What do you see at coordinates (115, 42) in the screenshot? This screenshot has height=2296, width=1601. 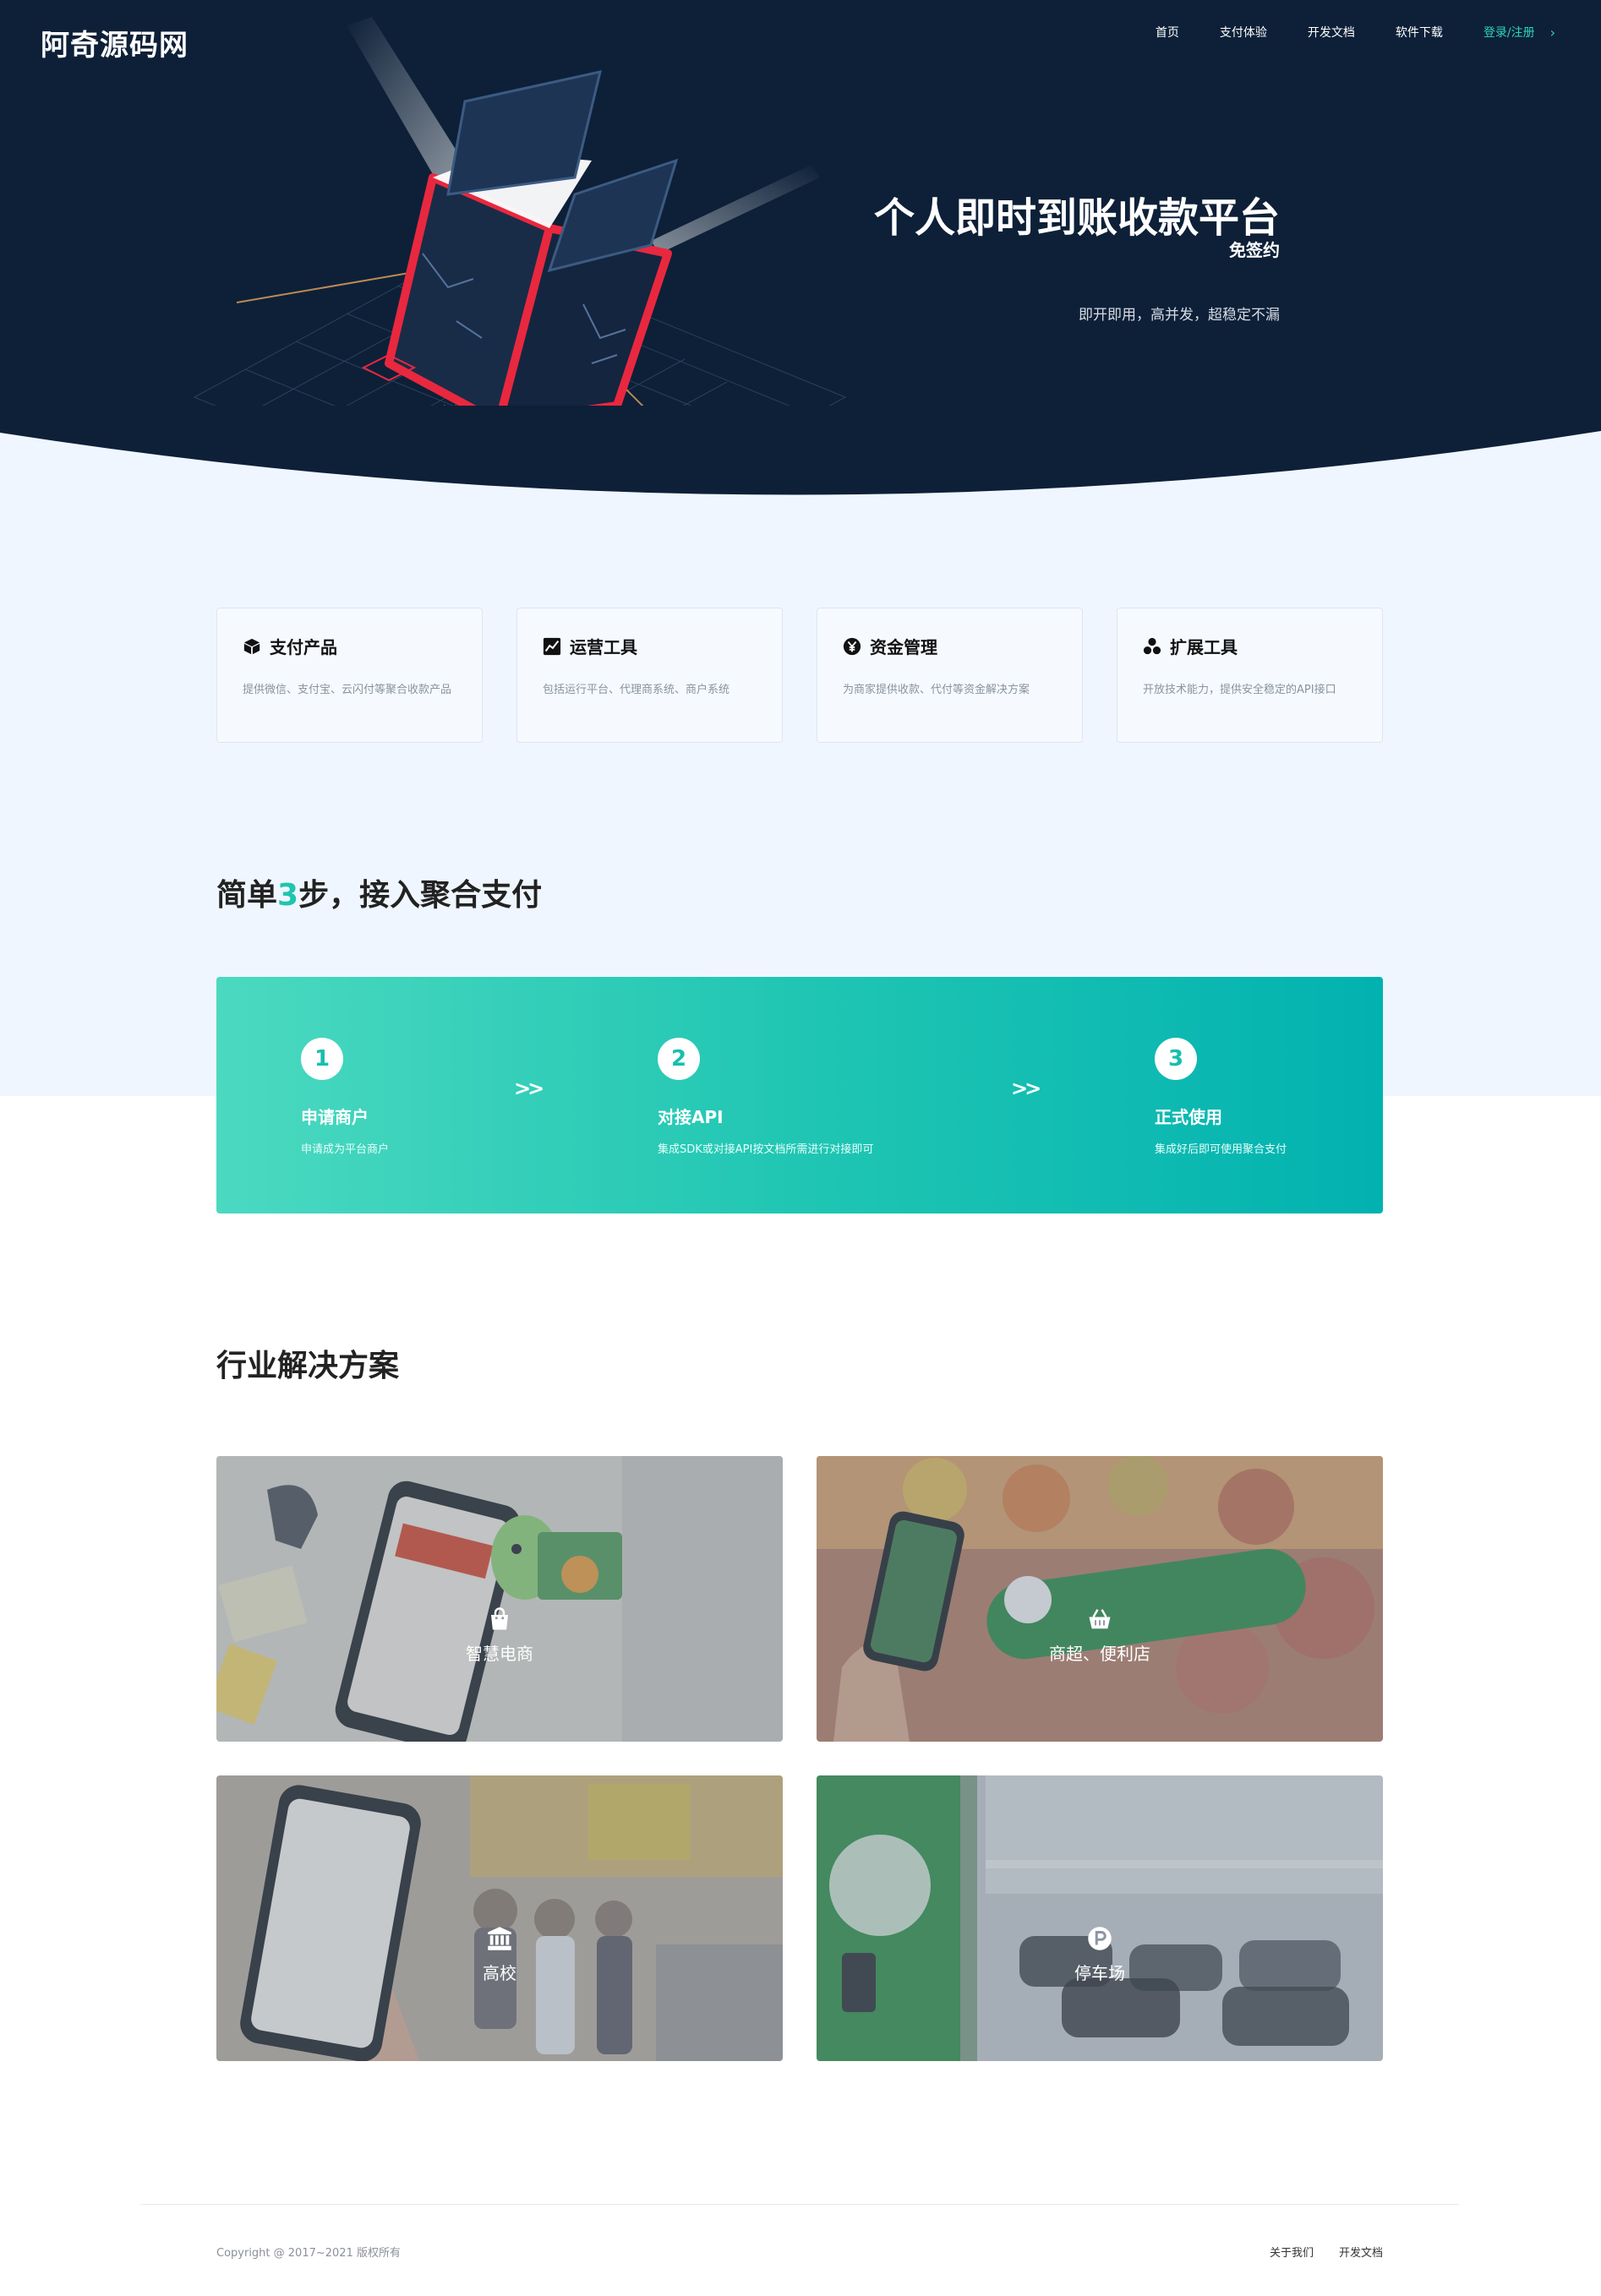 I see `site-logo: 阿奇源码网` at bounding box center [115, 42].